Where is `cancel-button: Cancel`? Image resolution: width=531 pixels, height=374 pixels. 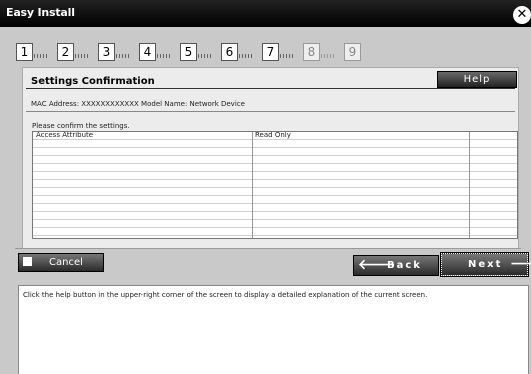 cancel-button: Cancel is located at coordinates (61, 262).